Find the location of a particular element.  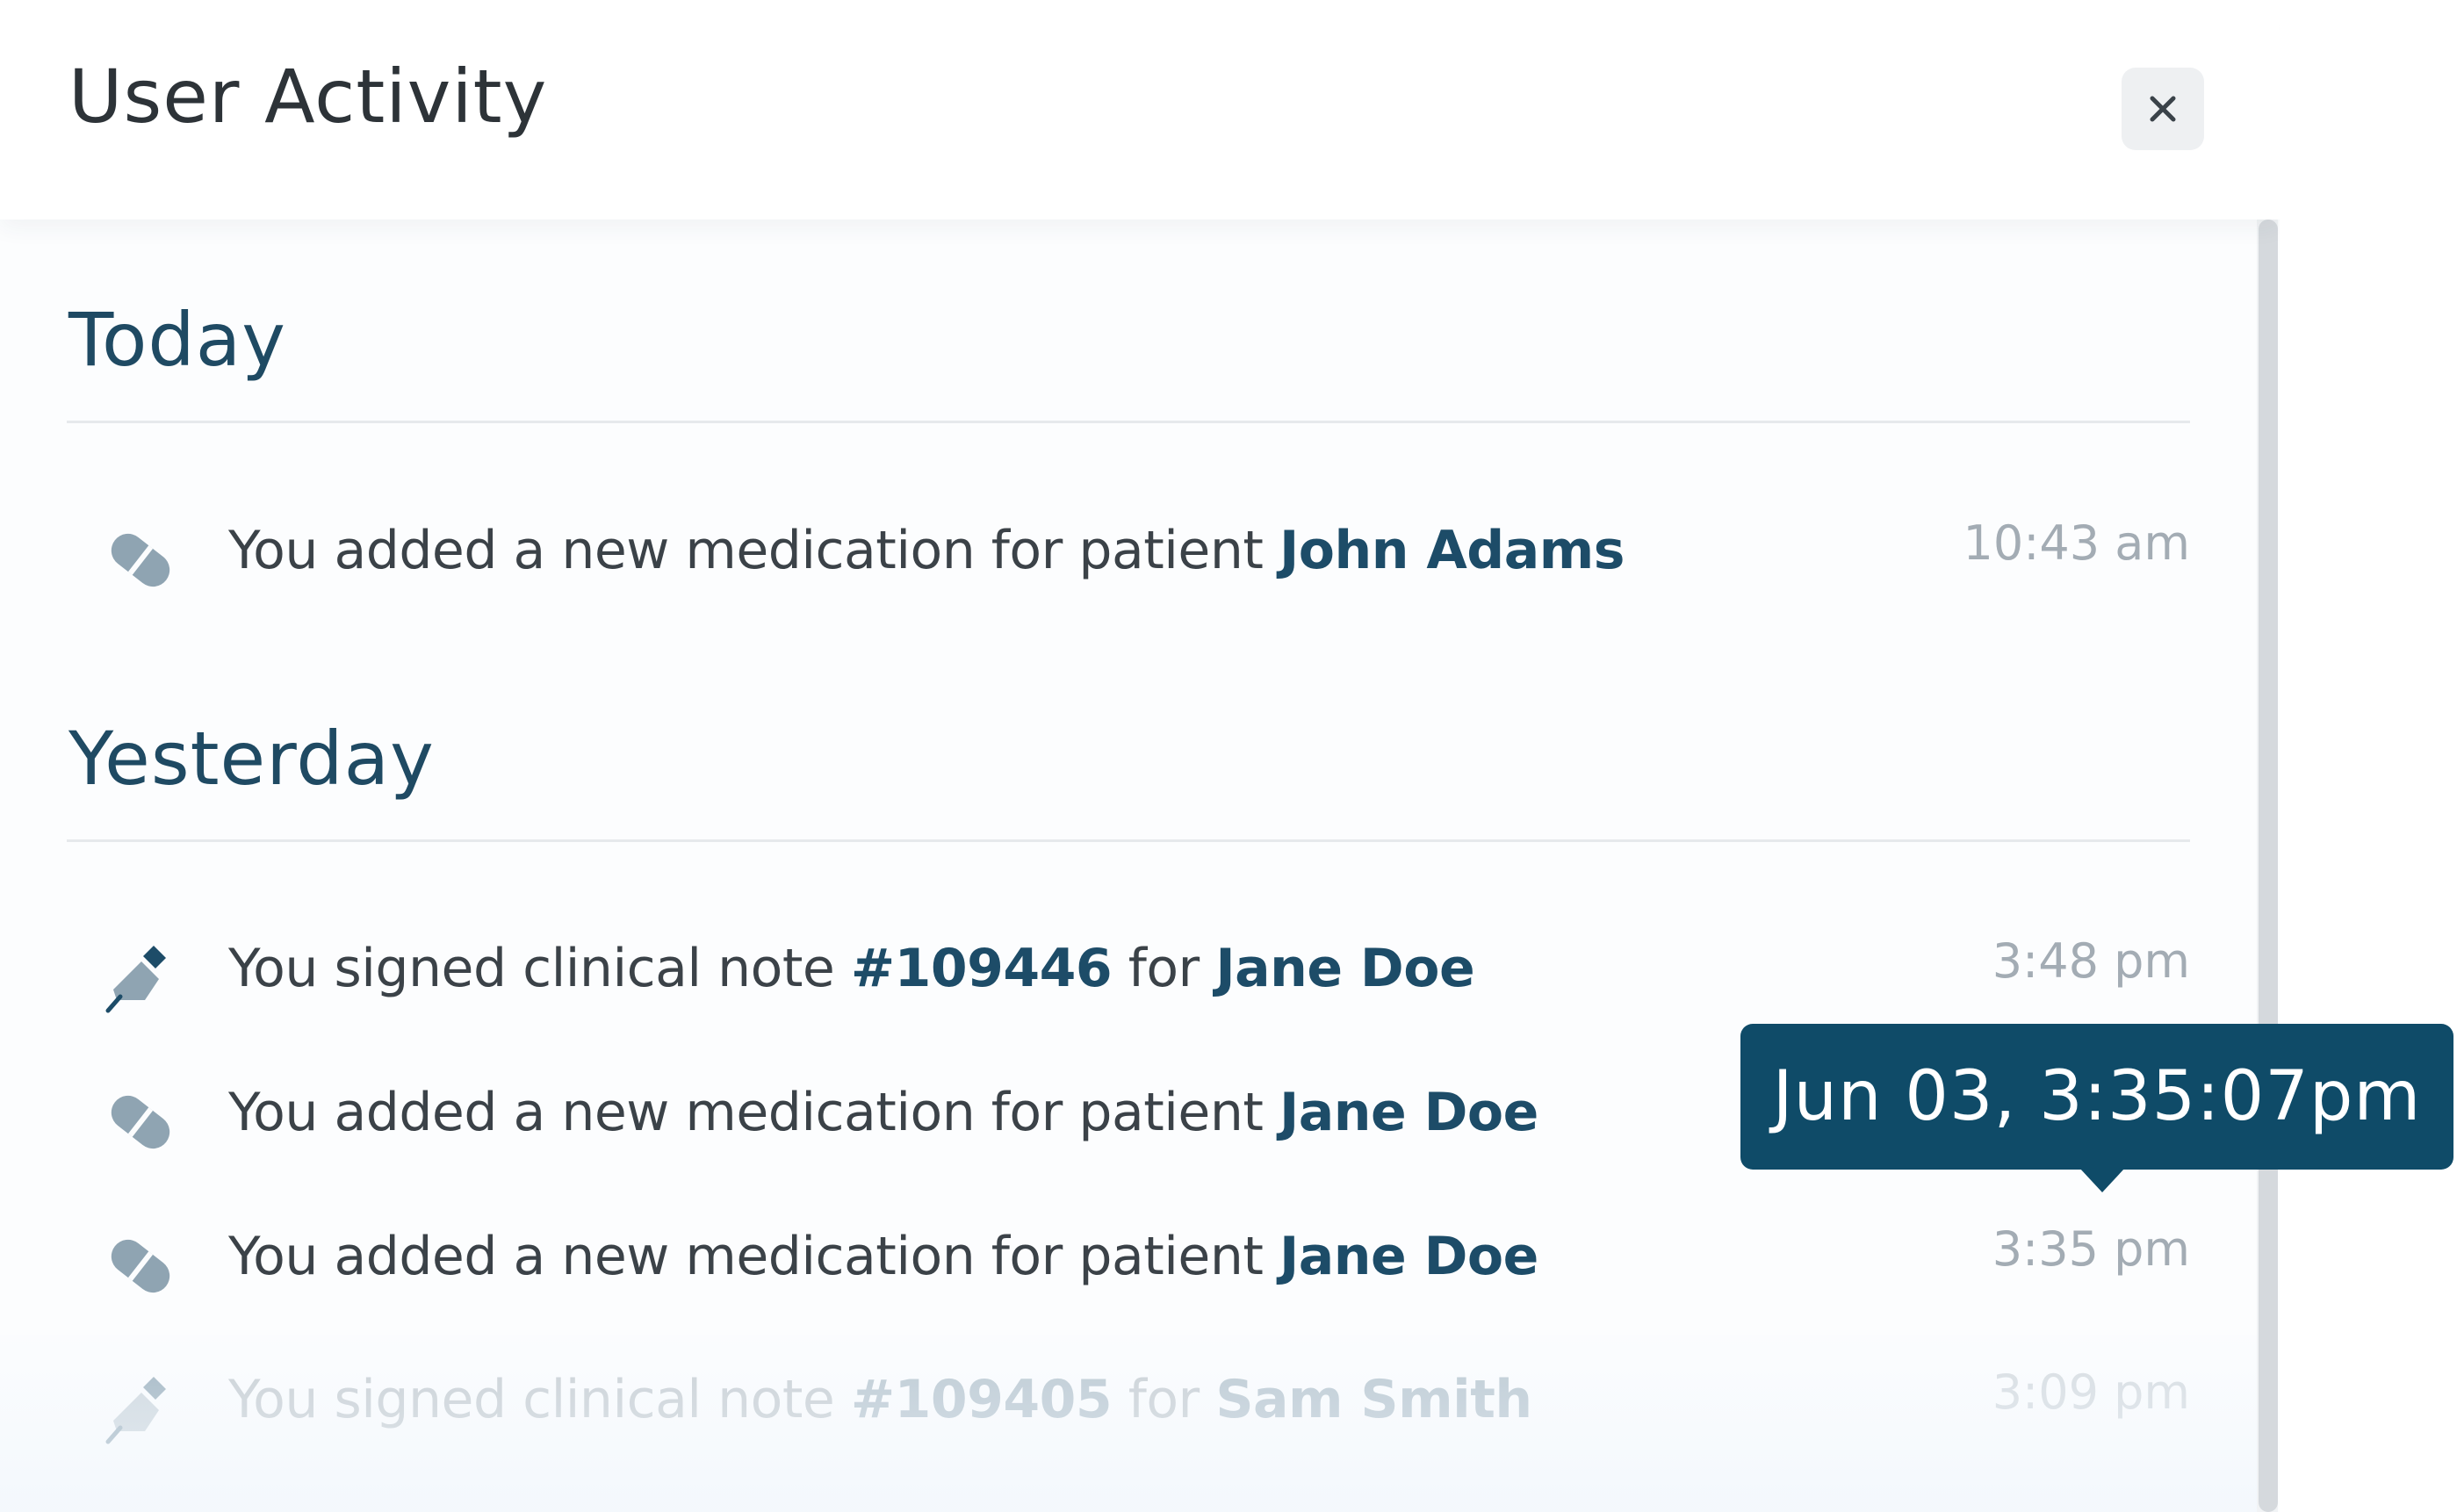

patient-link: John Adams is located at coordinates (1452, 550).